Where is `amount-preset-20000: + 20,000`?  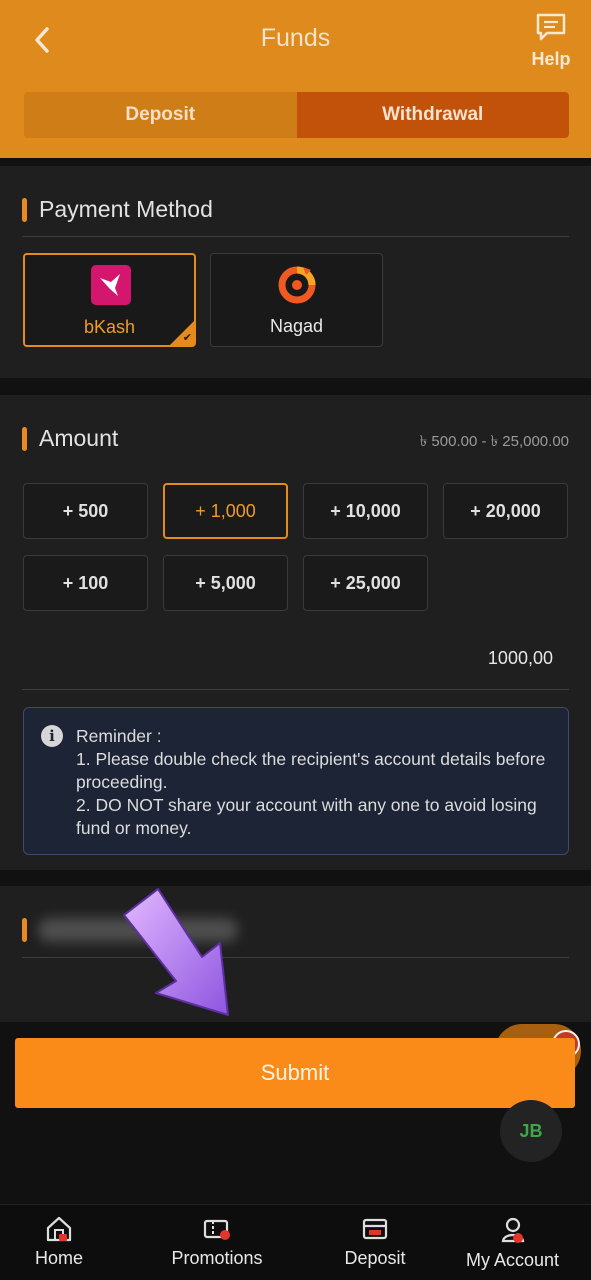
amount-preset-20000: + 20,000 is located at coordinates (505, 511).